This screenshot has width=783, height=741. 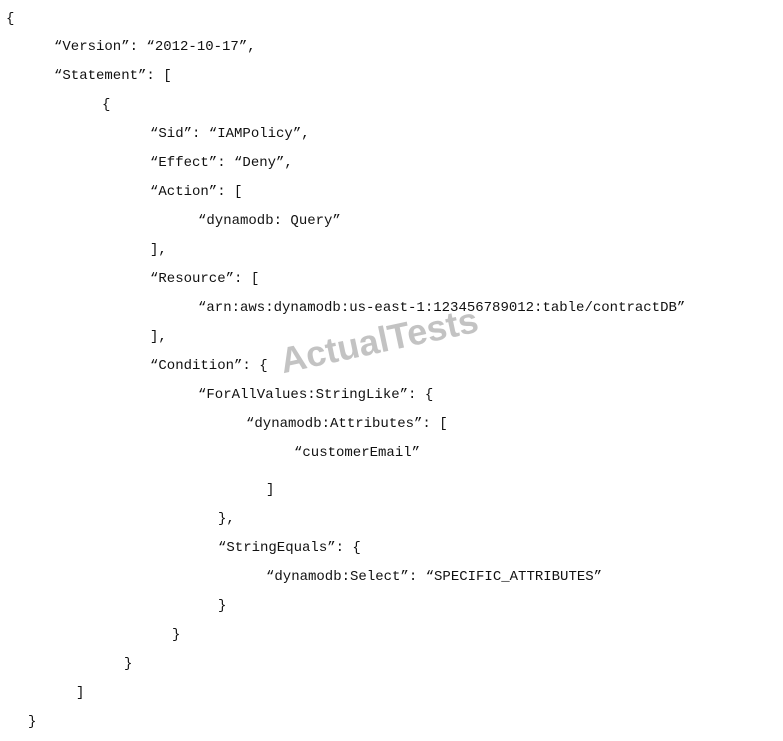 I want to click on policy-line: “Condition”: {, so click(x=209, y=366).